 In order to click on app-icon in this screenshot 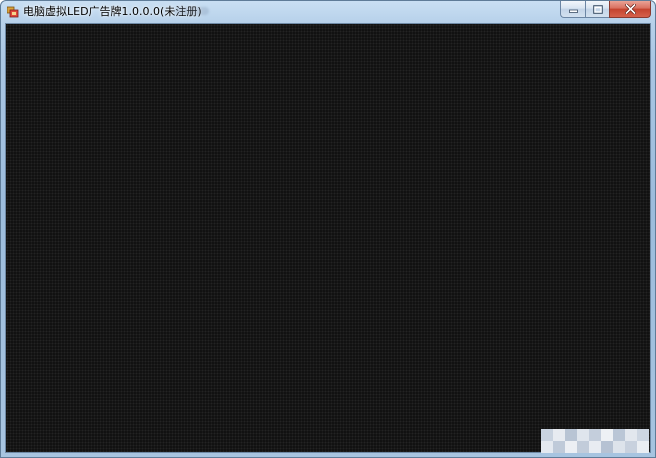, I will do `click(13, 12)`.